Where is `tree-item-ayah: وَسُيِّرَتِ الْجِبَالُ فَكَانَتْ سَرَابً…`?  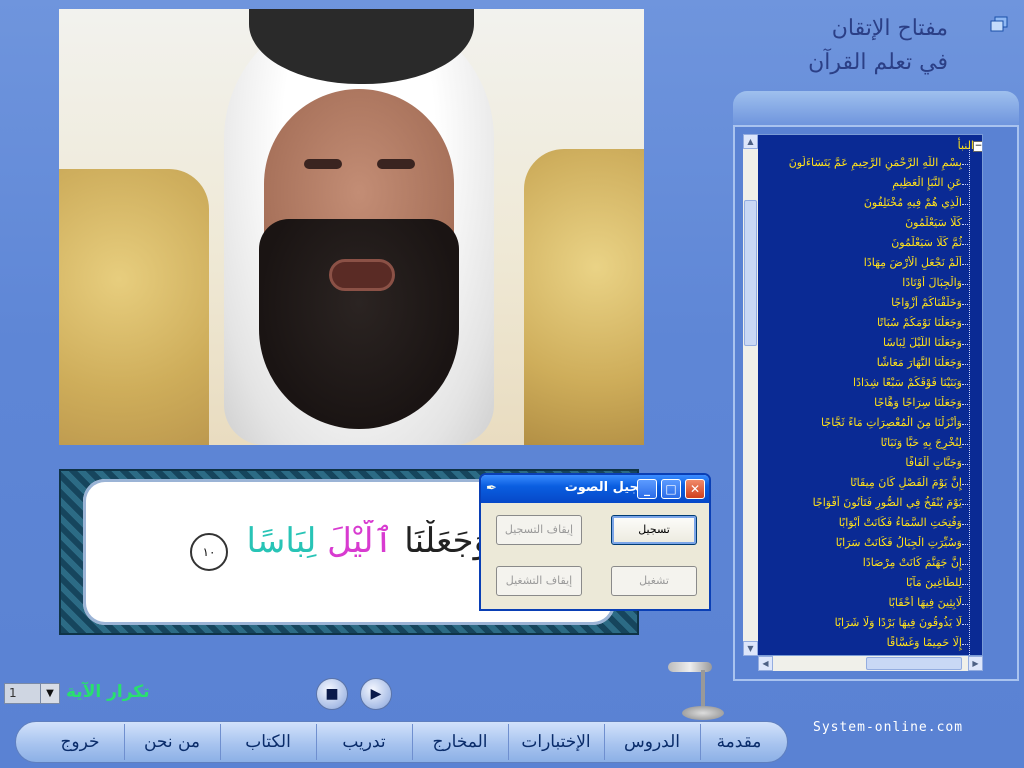
tree-item-ayah: وَسُيِّرَتِ الْجِبَالُ فَكَانَتْ سَرَابً… is located at coordinates (857, 546).